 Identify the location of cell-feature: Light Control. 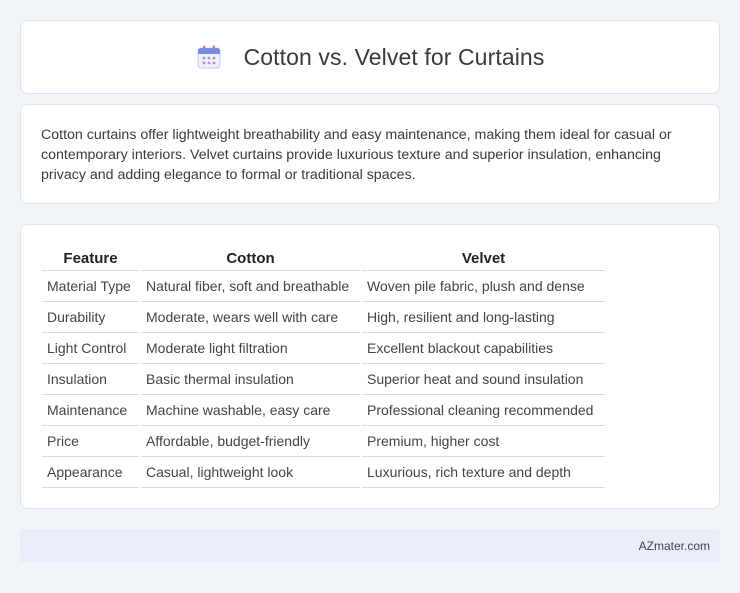
(90, 348).